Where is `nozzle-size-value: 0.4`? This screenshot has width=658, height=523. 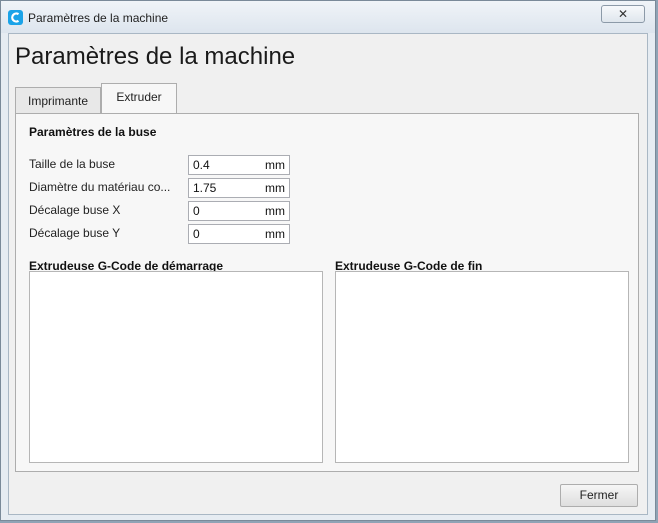 nozzle-size-value: 0.4 is located at coordinates (201, 165).